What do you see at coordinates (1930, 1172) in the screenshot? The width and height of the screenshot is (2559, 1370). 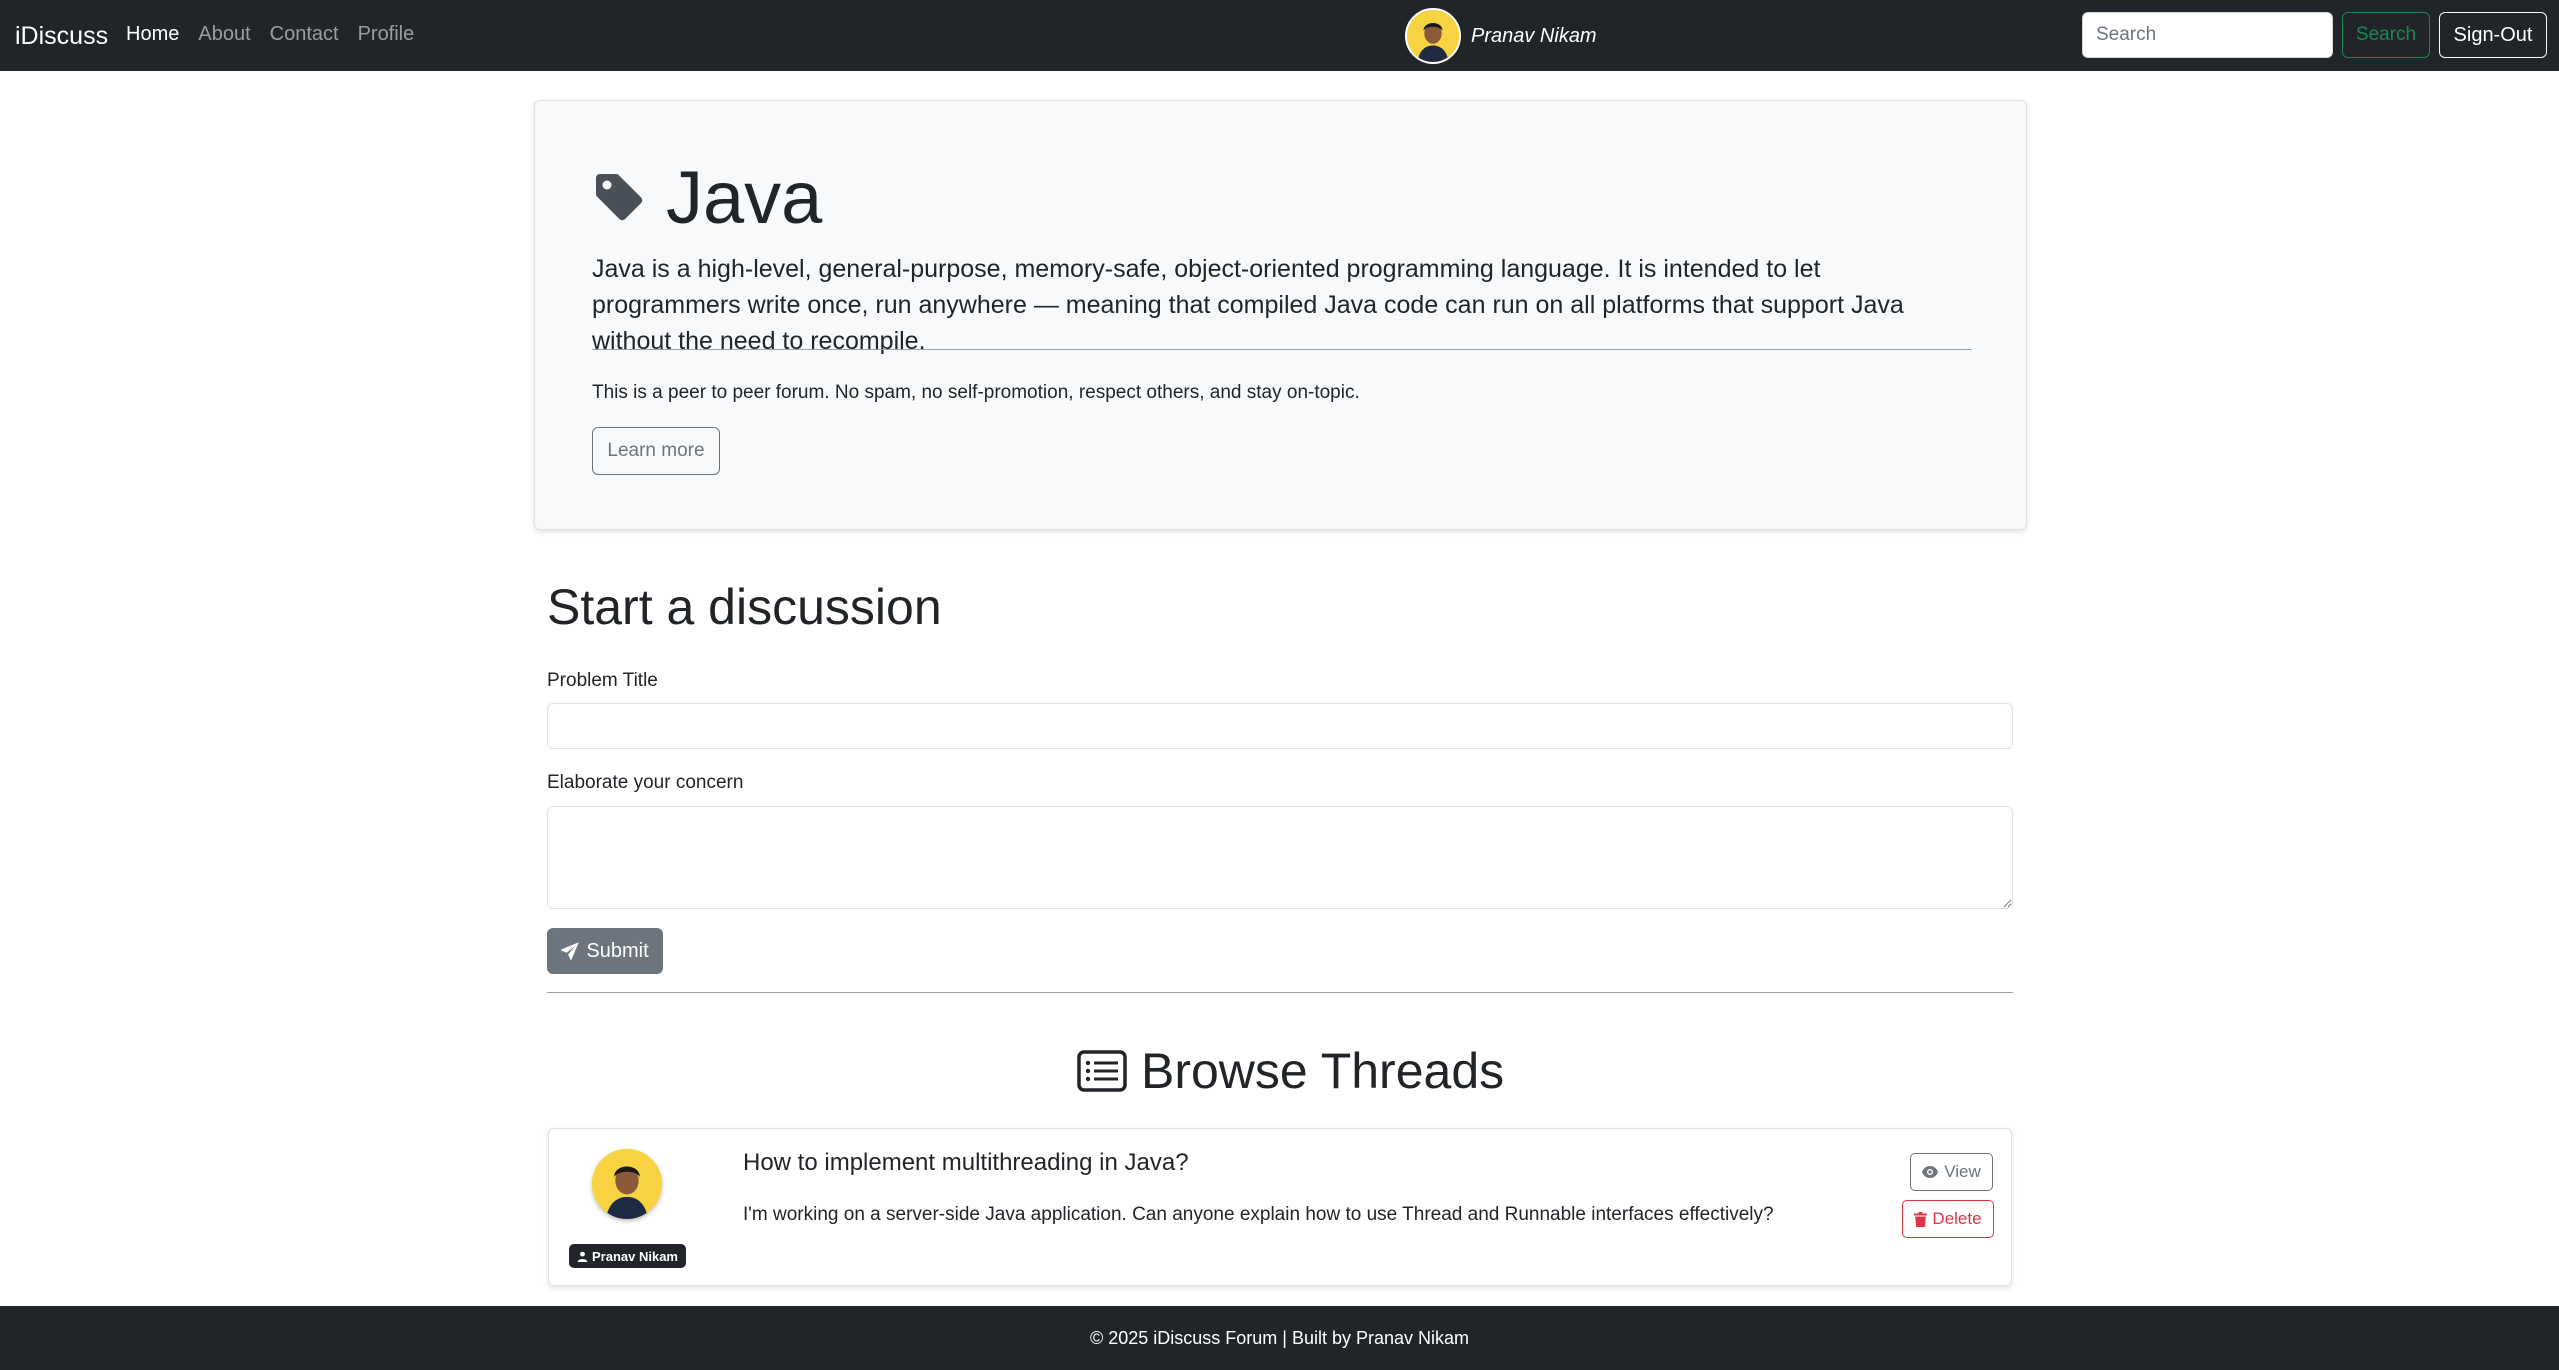 I see `eye-icon` at bounding box center [1930, 1172].